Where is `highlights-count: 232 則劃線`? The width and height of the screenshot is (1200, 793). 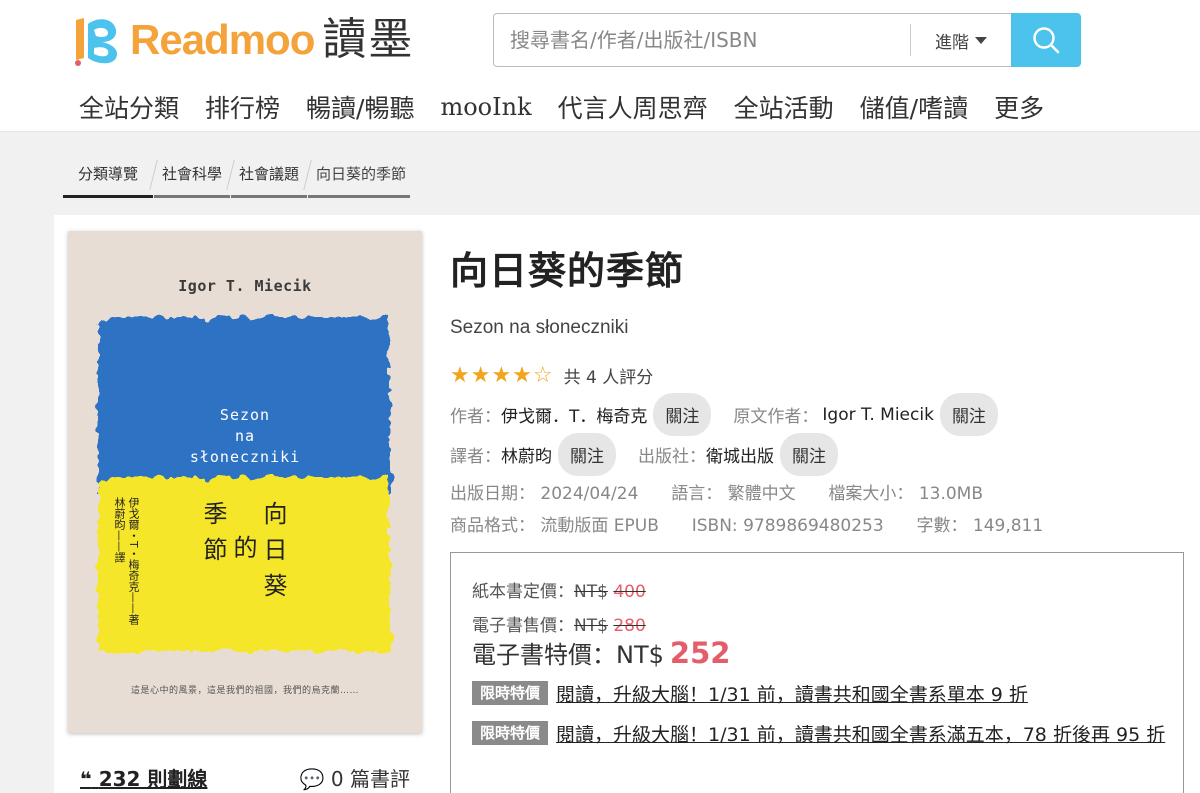 highlights-count: 232 則劃線 is located at coordinates (153, 779).